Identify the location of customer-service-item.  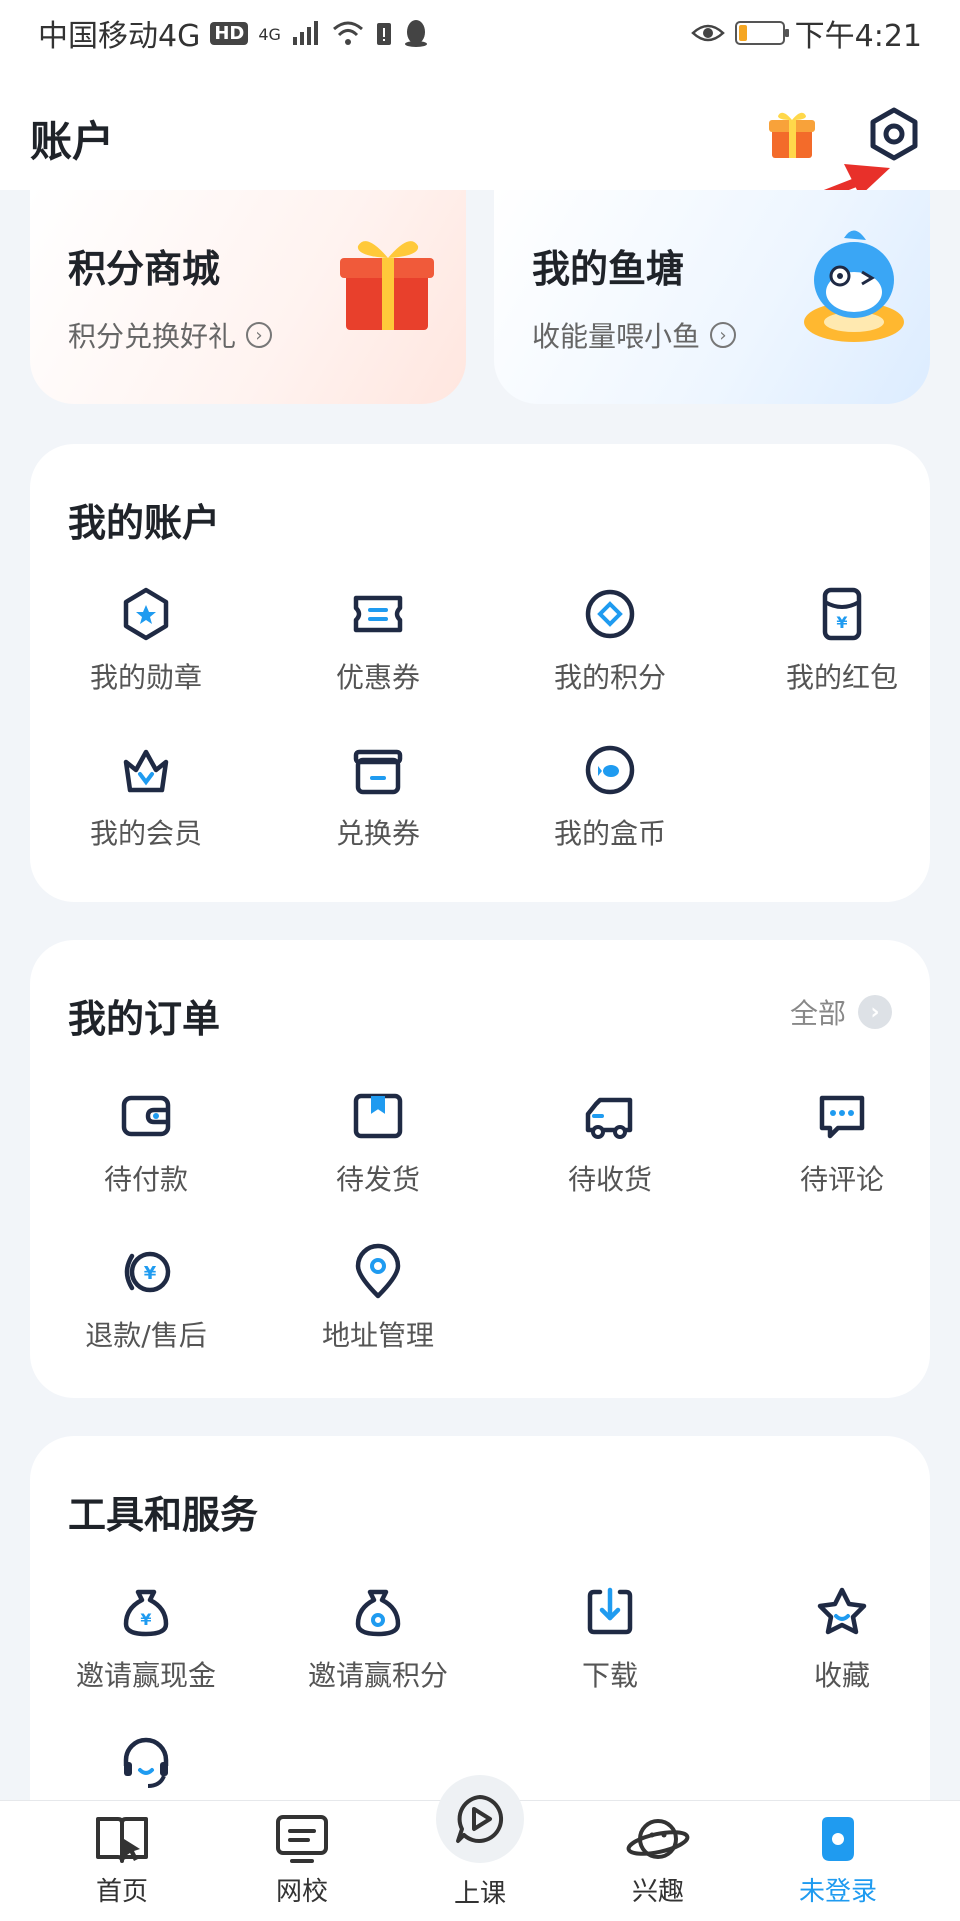
(146, 1768).